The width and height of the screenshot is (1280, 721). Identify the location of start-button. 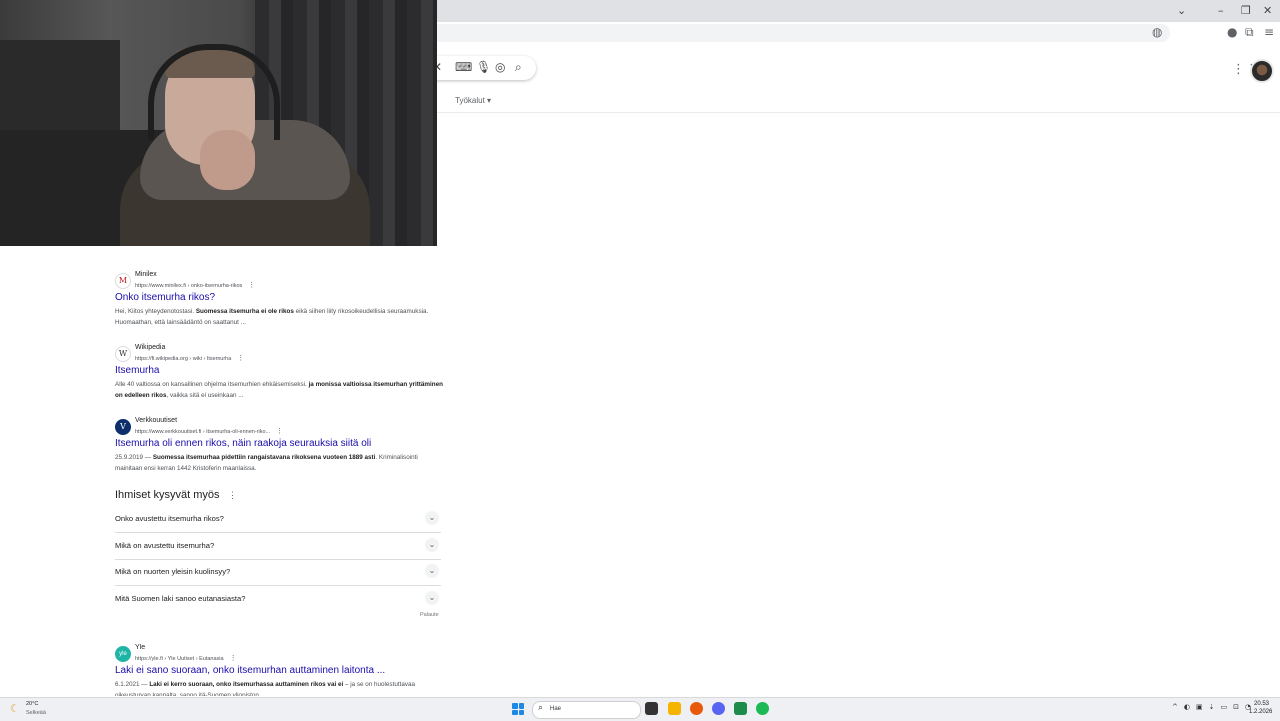
(518, 709).